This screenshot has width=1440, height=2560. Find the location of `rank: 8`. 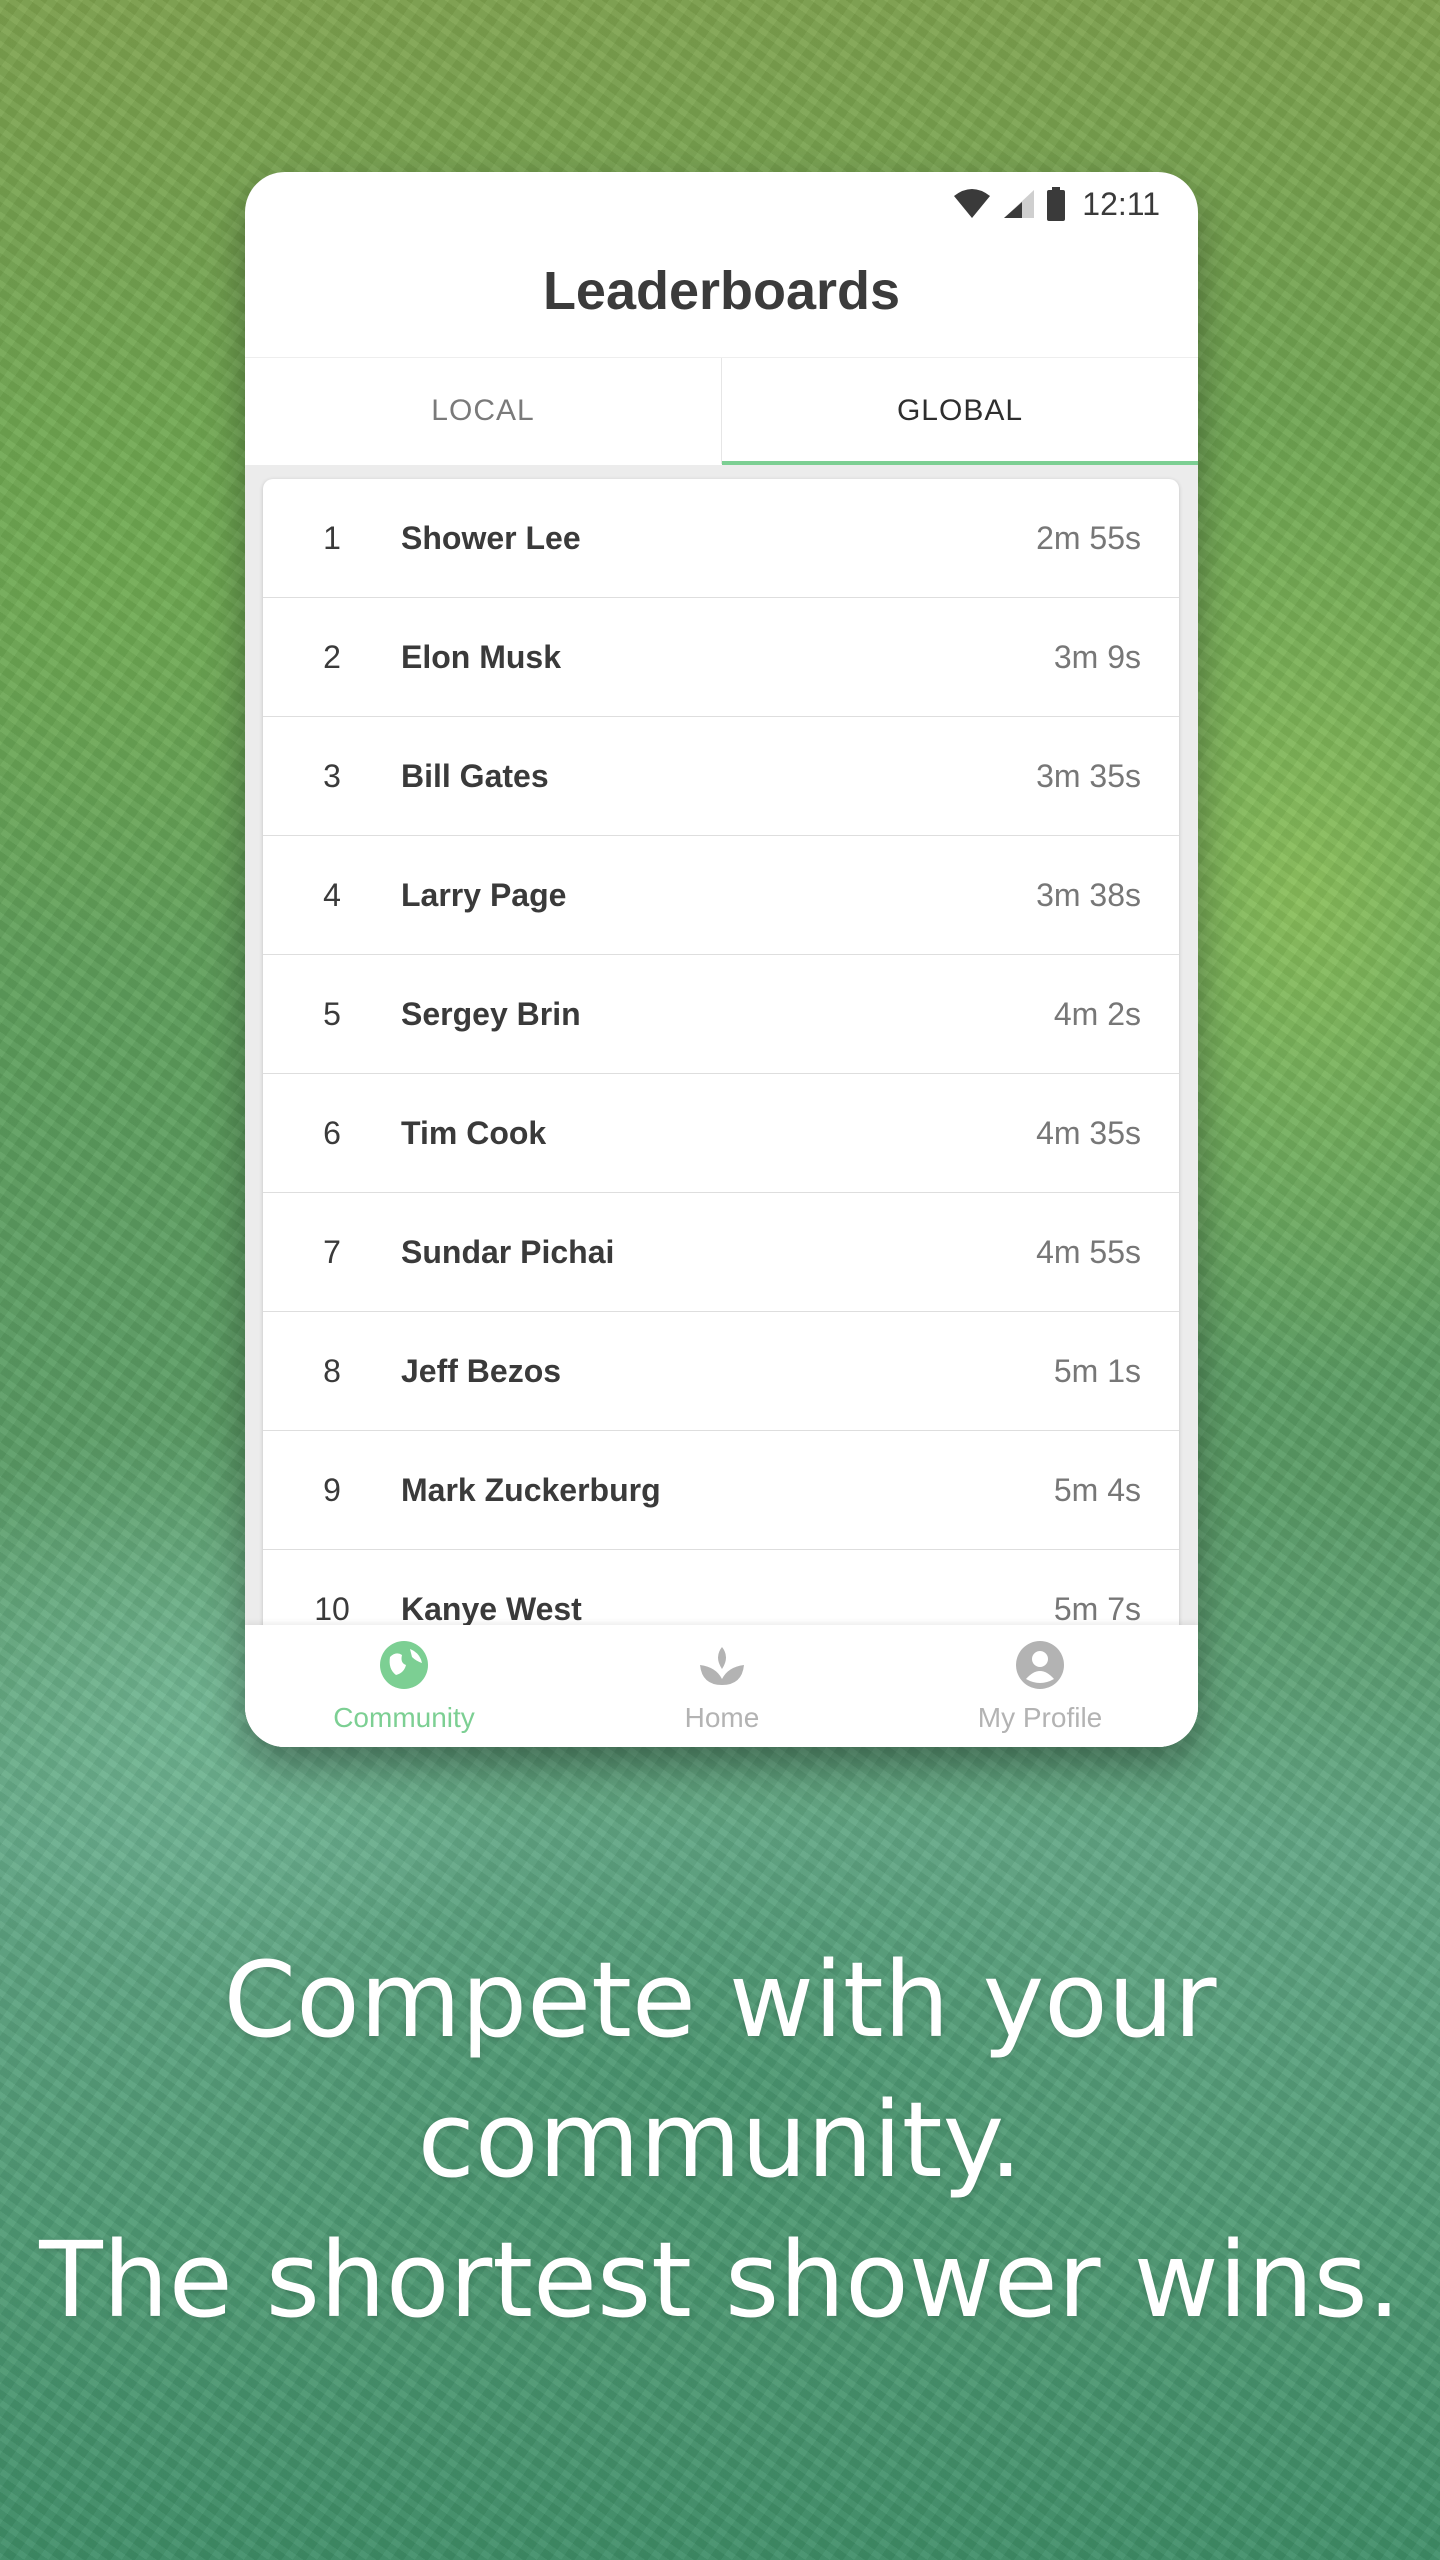

rank: 8 is located at coordinates (332, 1370).